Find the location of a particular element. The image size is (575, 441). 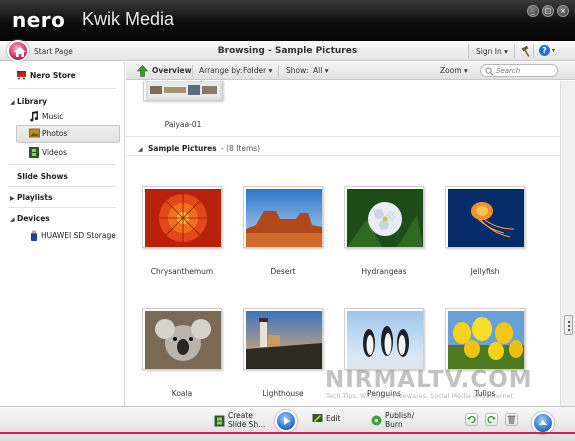

sidebar-item-nero-store: Nero Store is located at coordinates (62, 76).